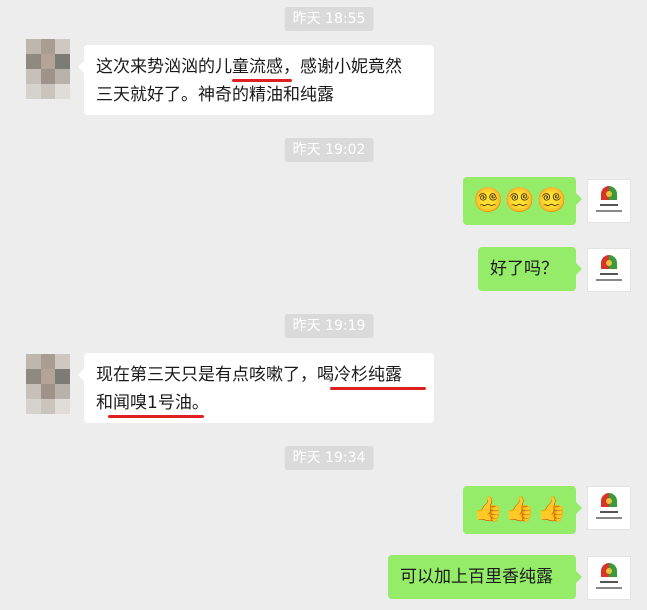  I want to click on message-bubble-received: 这次来势汹汹的儿童流感，感谢小妮竟然 三天就好了。神奇的精油和纯露, so click(256, 80).